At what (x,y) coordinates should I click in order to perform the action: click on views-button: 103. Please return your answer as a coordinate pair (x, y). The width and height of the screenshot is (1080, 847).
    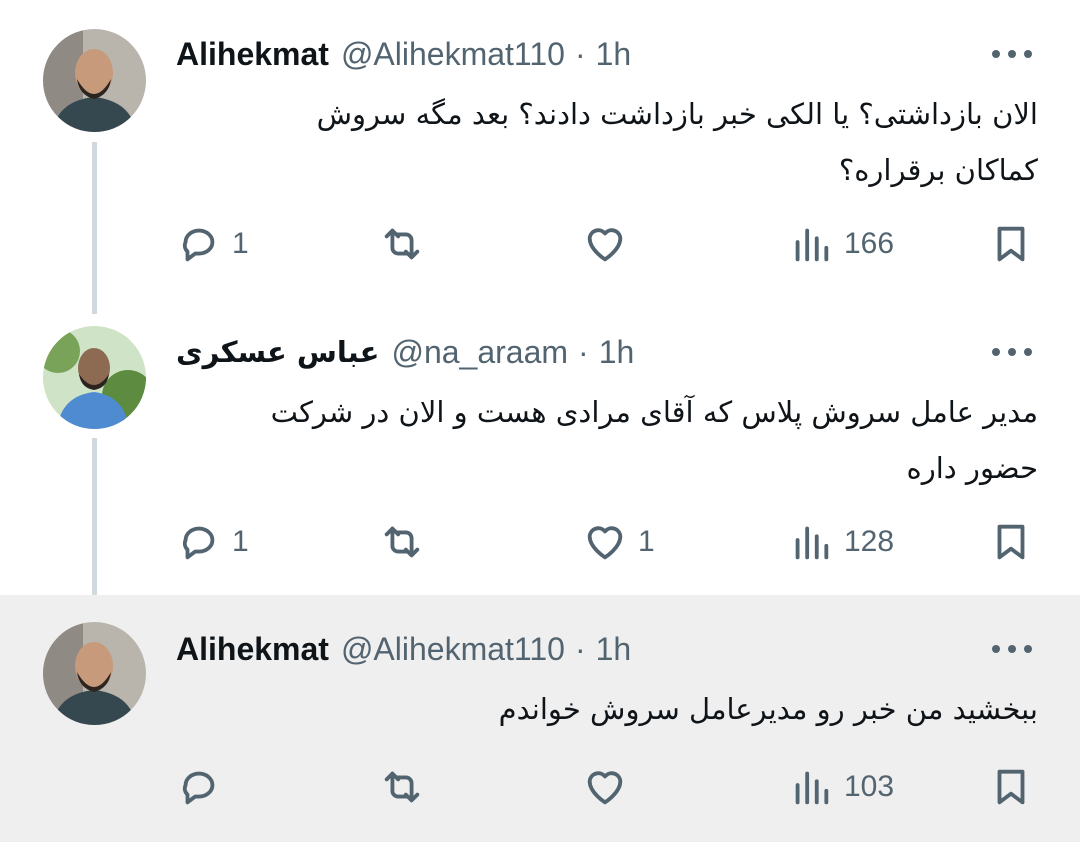
    Looking at the image, I should click on (841, 787).